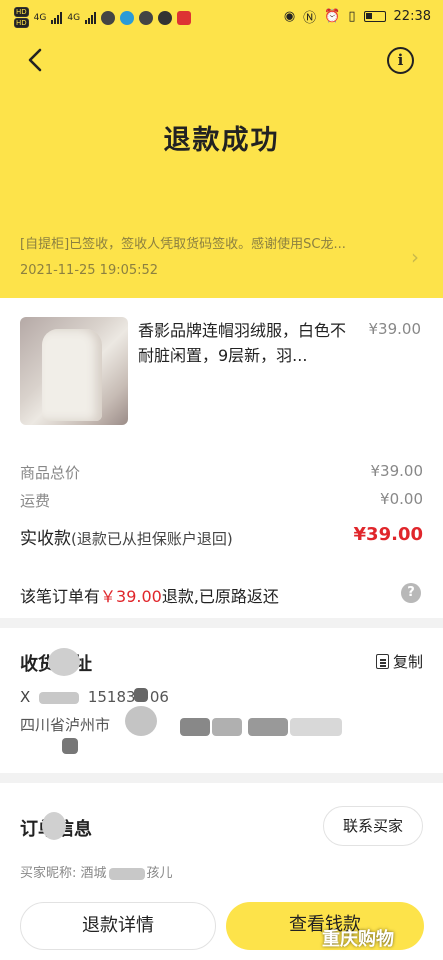  I want to click on app-notification-icon, so click(108, 17).